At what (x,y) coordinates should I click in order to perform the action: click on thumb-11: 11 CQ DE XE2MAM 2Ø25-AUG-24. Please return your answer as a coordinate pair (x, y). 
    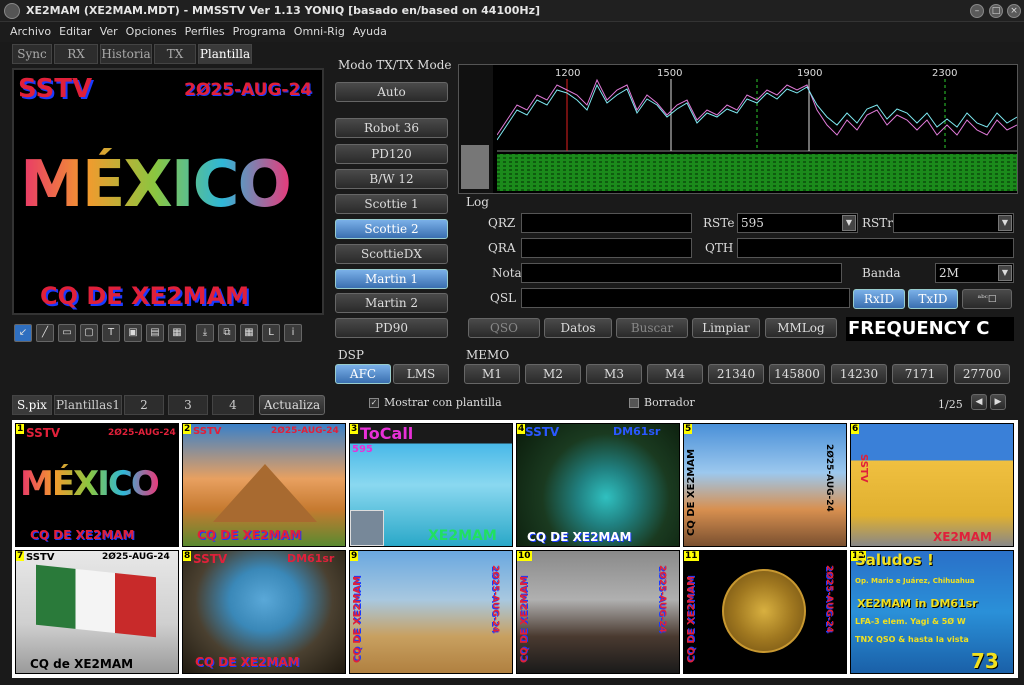
    Looking at the image, I should click on (765, 612).